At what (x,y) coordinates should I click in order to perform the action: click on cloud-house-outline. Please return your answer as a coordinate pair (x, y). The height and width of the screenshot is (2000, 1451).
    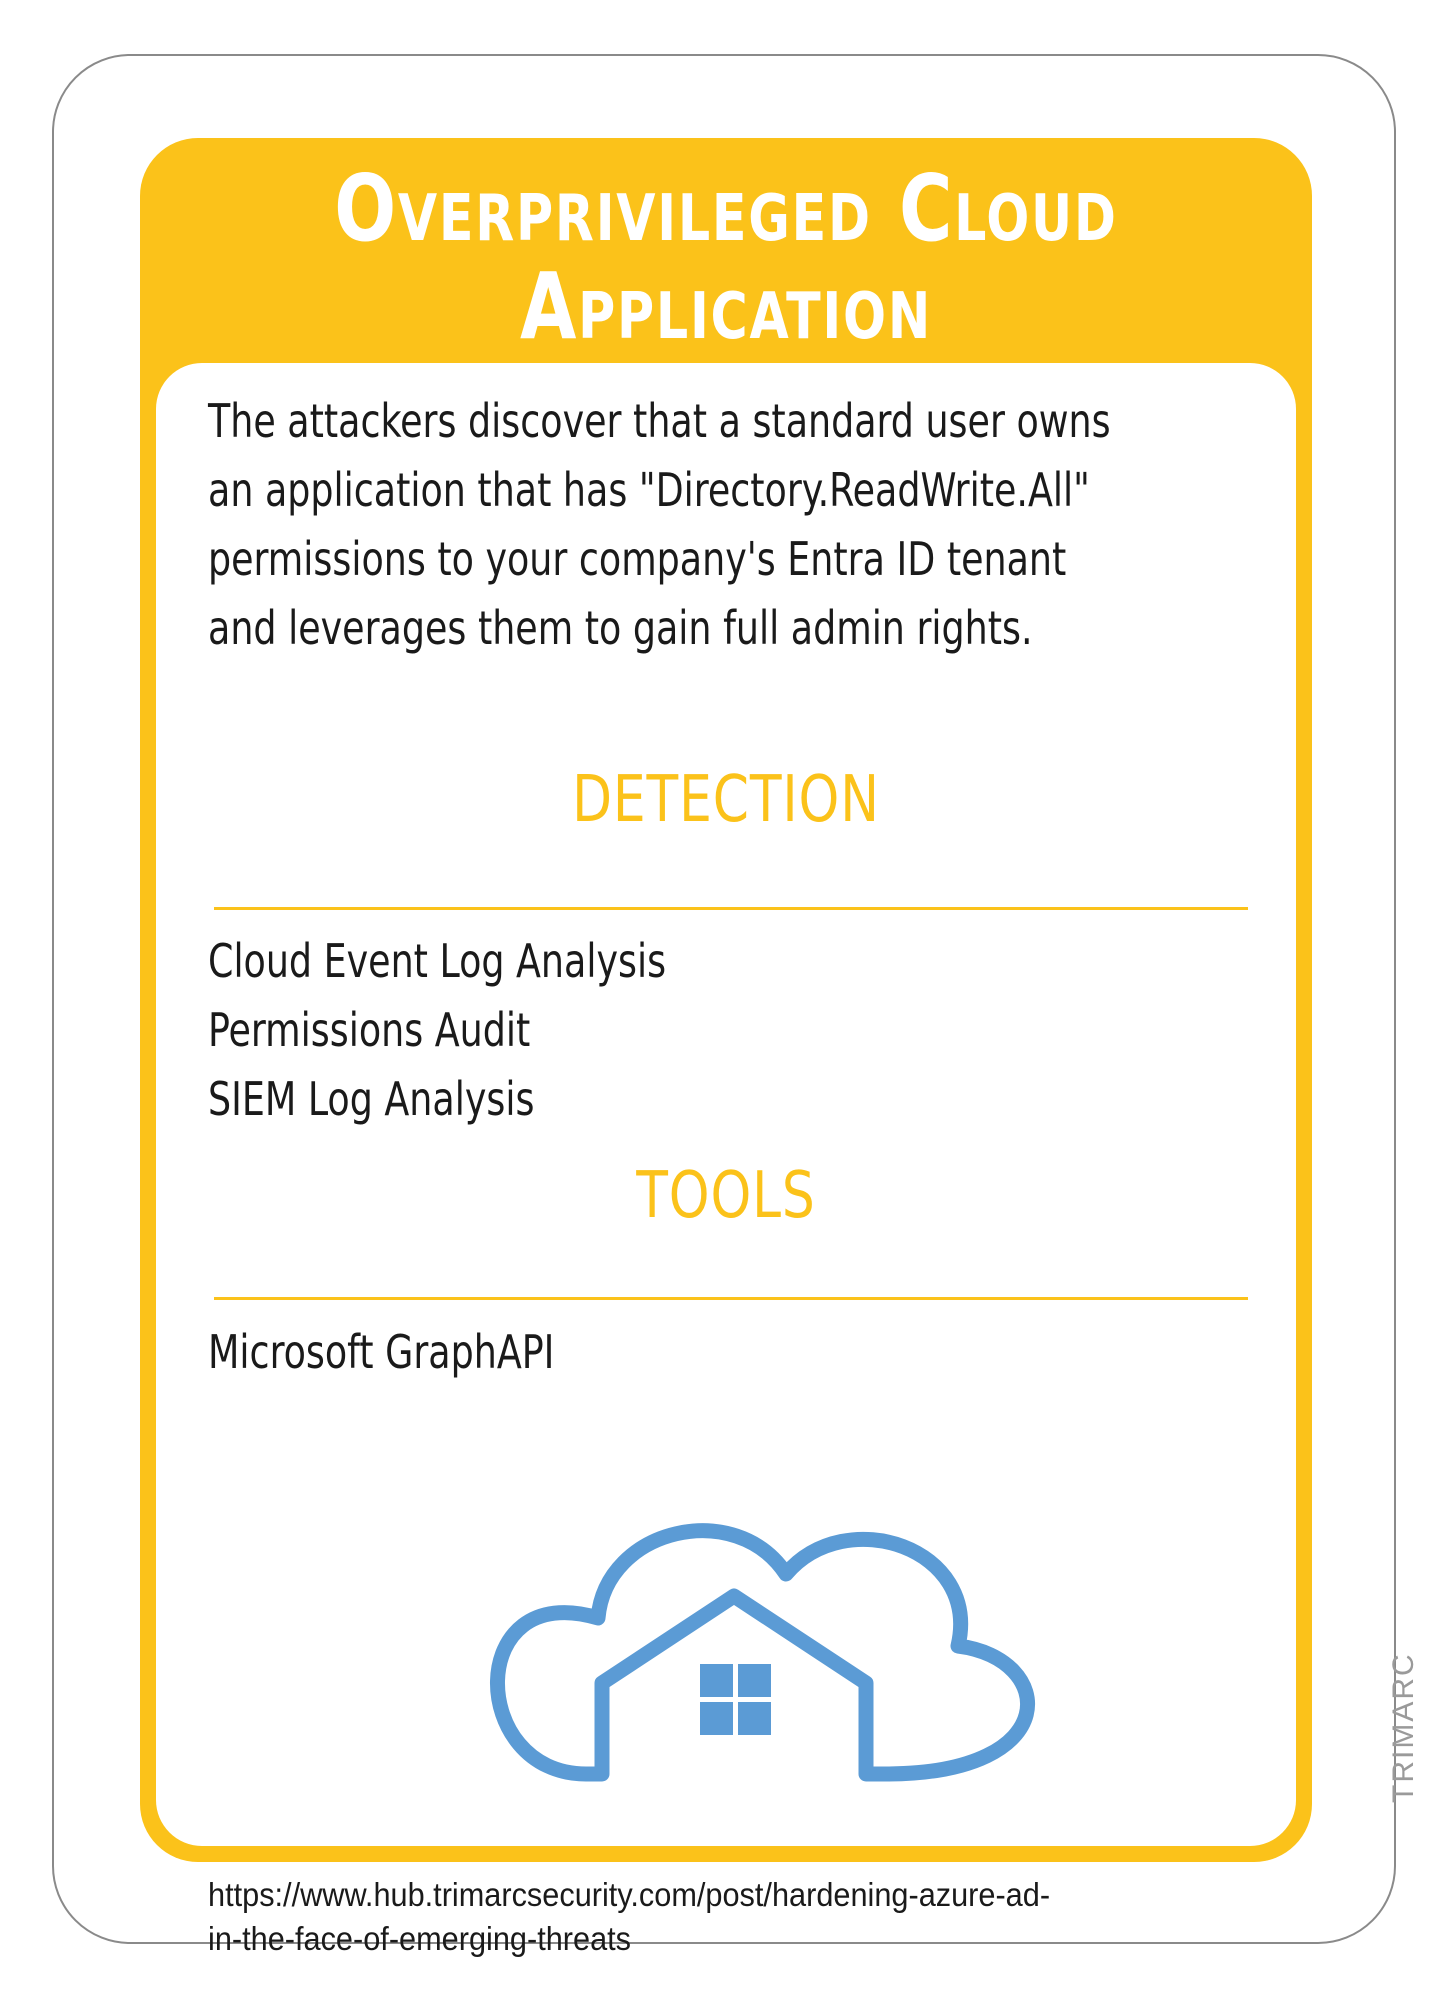
    Looking at the image, I should click on (763, 1652).